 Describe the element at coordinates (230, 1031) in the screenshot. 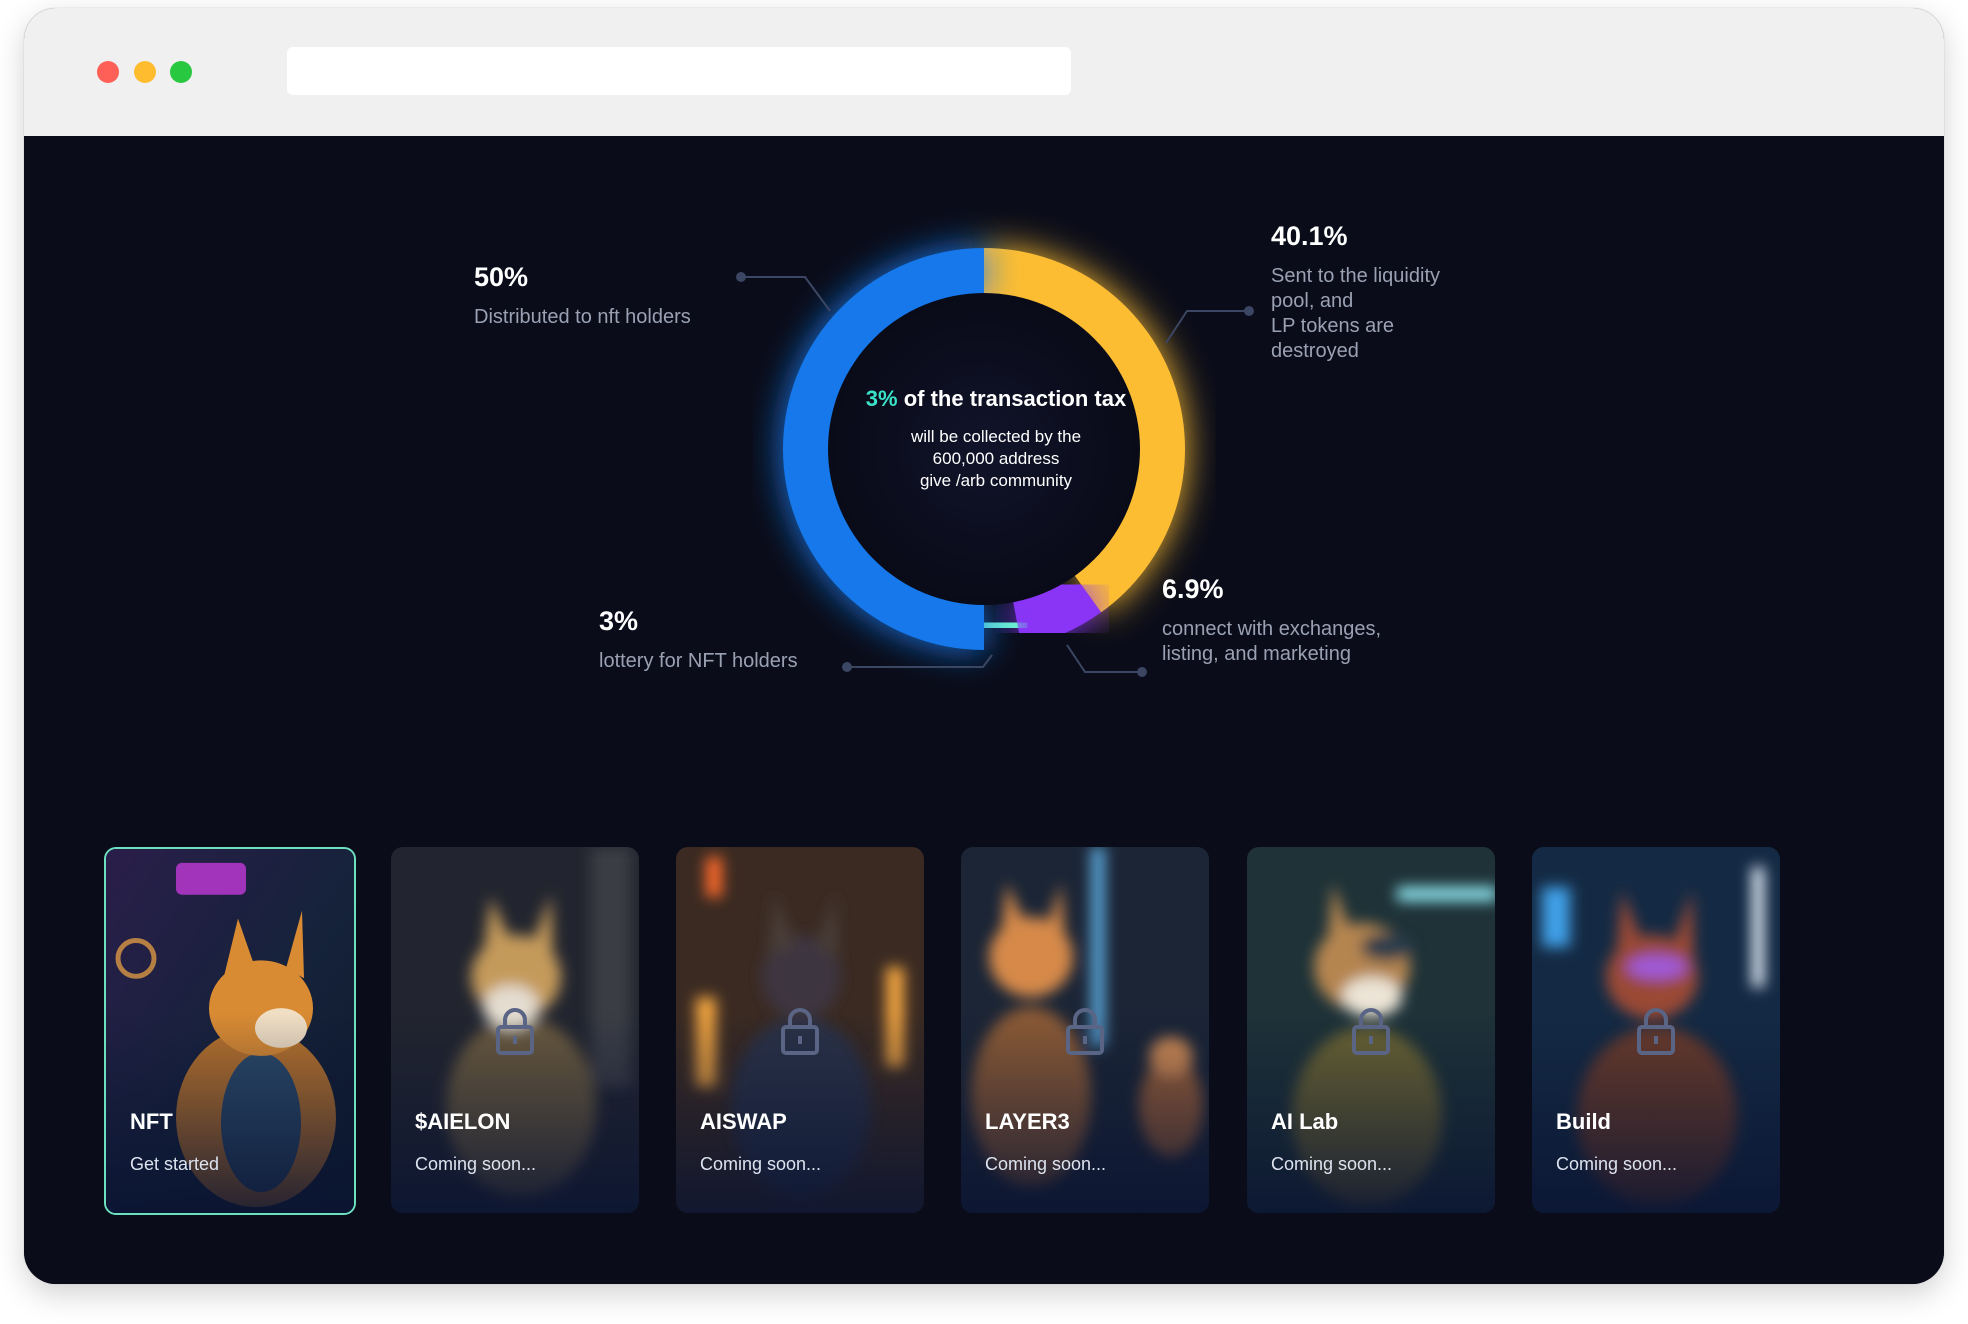

I see `card-nft: NFT Get started` at that location.